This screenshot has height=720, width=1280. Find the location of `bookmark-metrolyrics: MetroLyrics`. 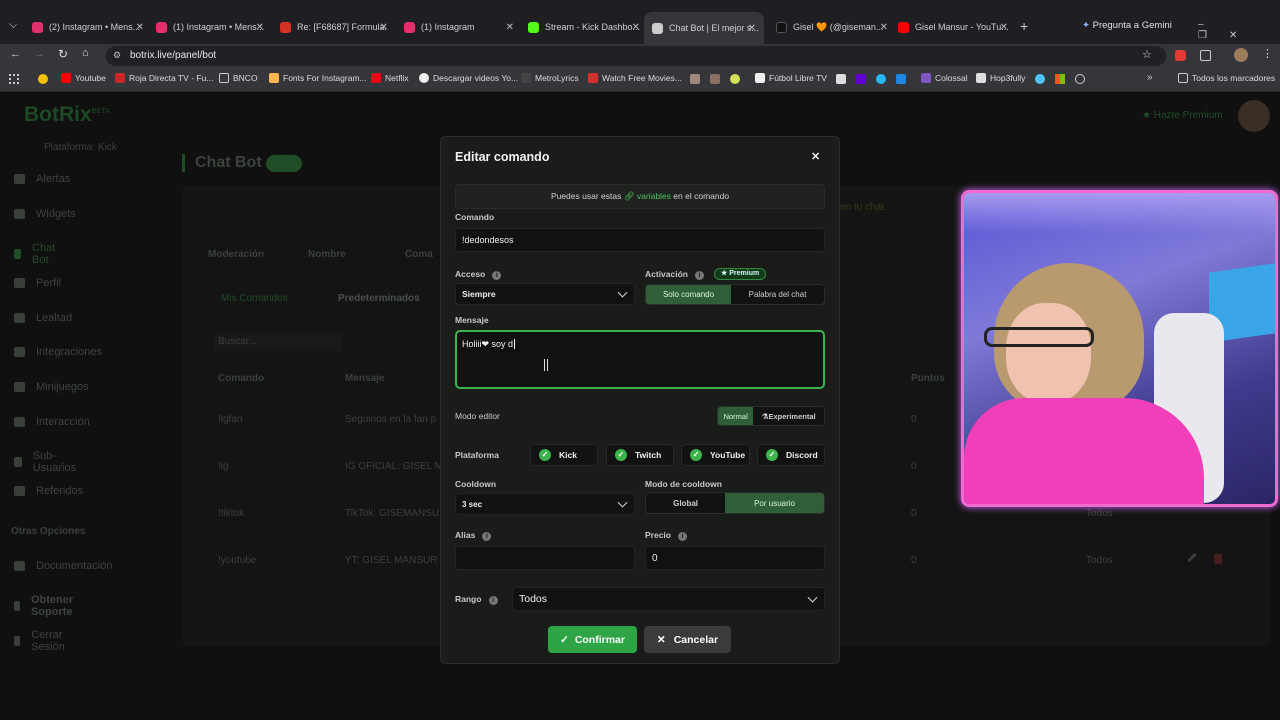

bookmark-metrolyrics: MetroLyrics is located at coordinates (550, 78).